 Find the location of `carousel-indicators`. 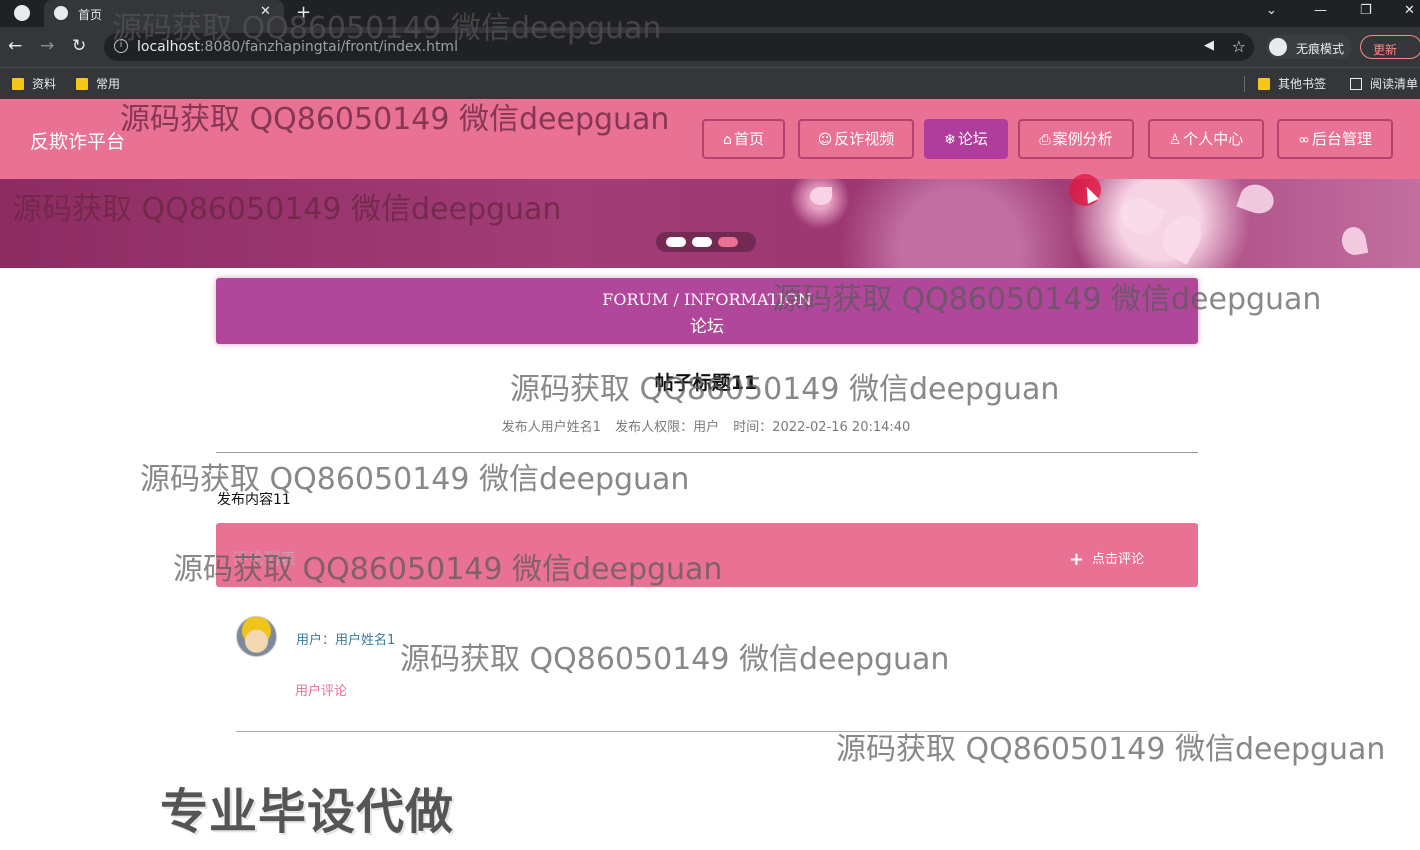

carousel-indicators is located at coordinates (706, 242).